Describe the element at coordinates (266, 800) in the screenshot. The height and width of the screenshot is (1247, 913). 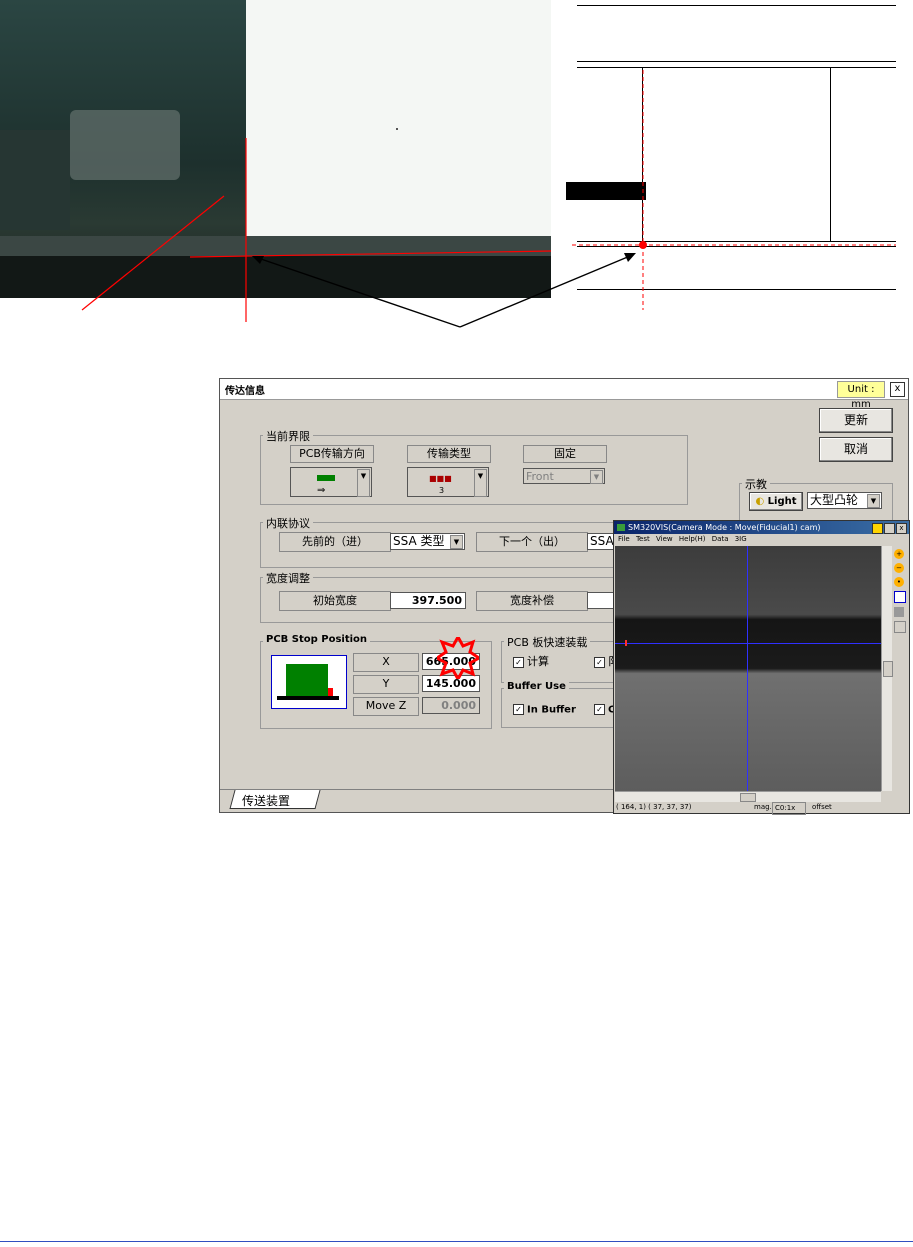
I see `tab-conveyor: 传送装置` at that location.